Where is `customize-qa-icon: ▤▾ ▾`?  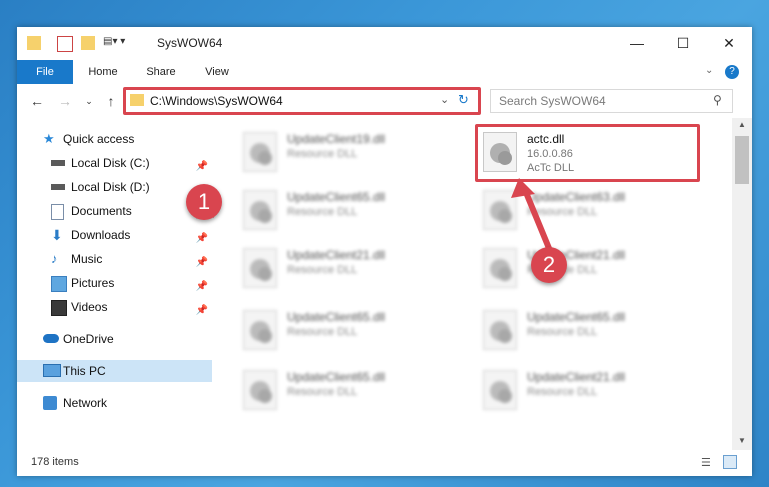 customize-qa-icon: ▤▾ ▾ is located at coordinates (118, 43).